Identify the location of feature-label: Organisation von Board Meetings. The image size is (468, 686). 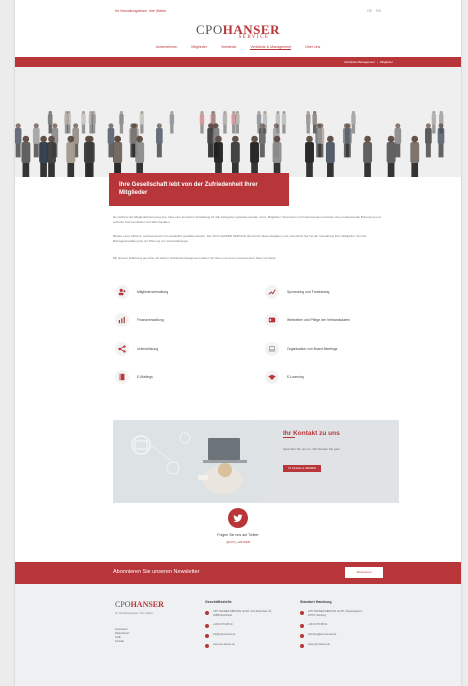
(312, 349).